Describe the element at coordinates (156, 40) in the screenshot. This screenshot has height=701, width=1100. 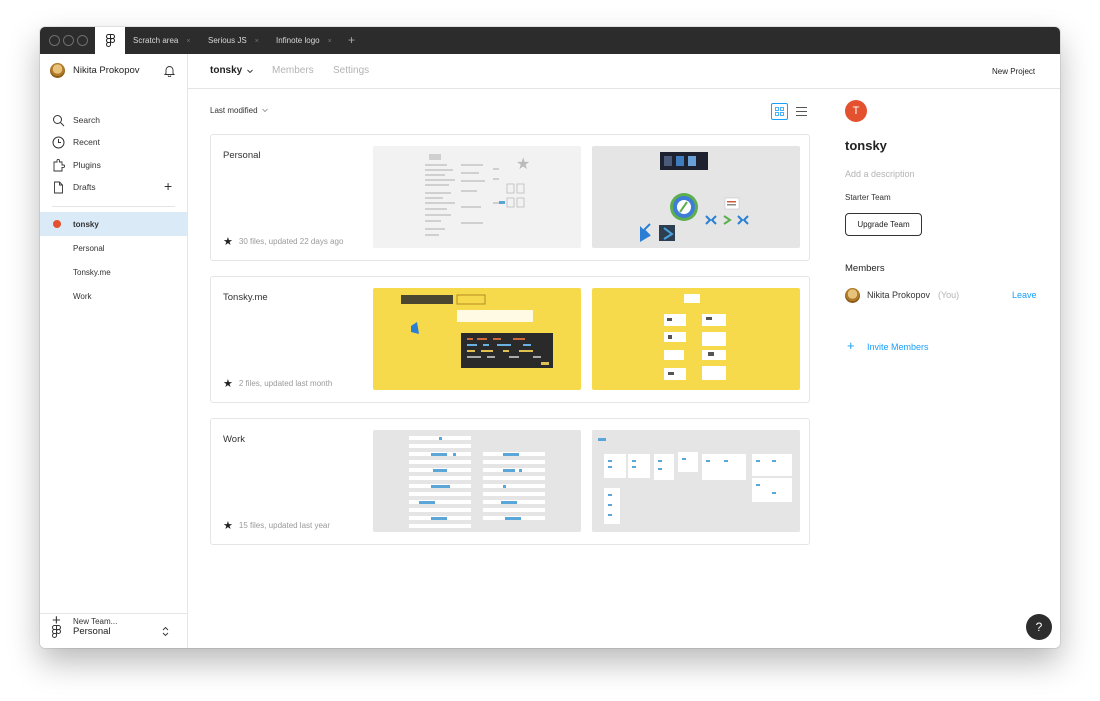
I see `tab-label: Scratch area` at that location.